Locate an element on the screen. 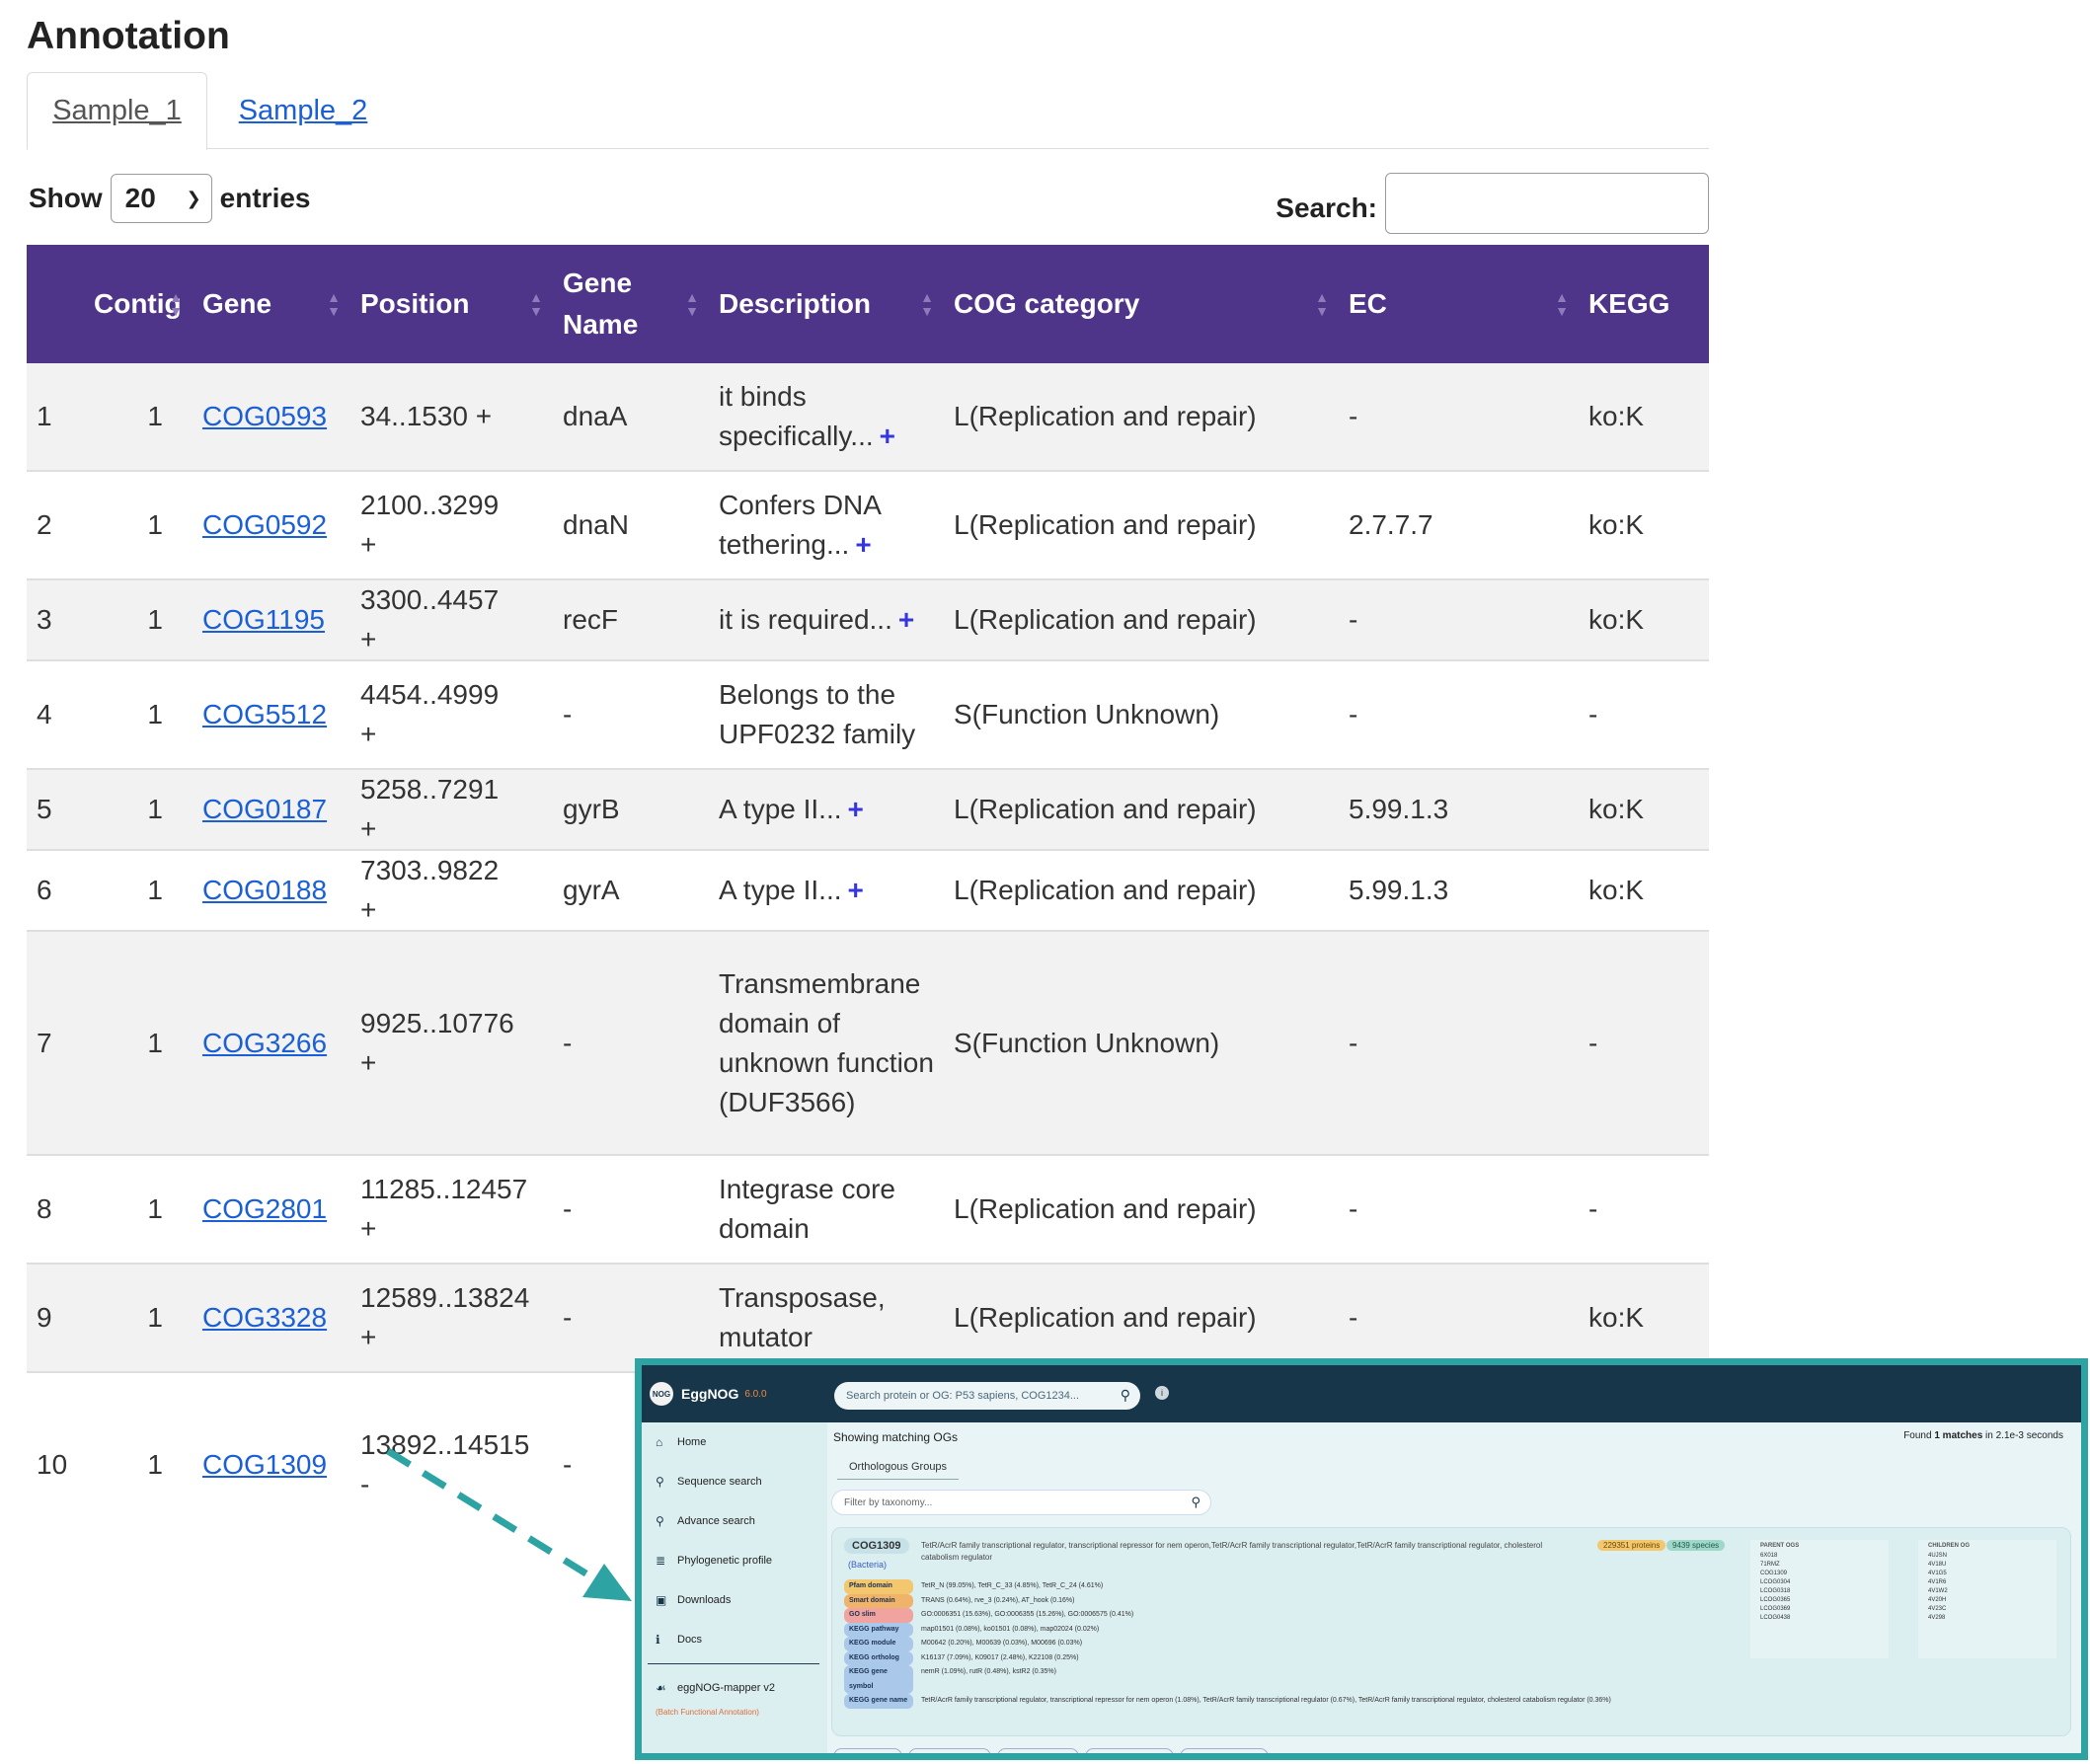  cell-description: A type II... + is located at coordinates (827, 891).